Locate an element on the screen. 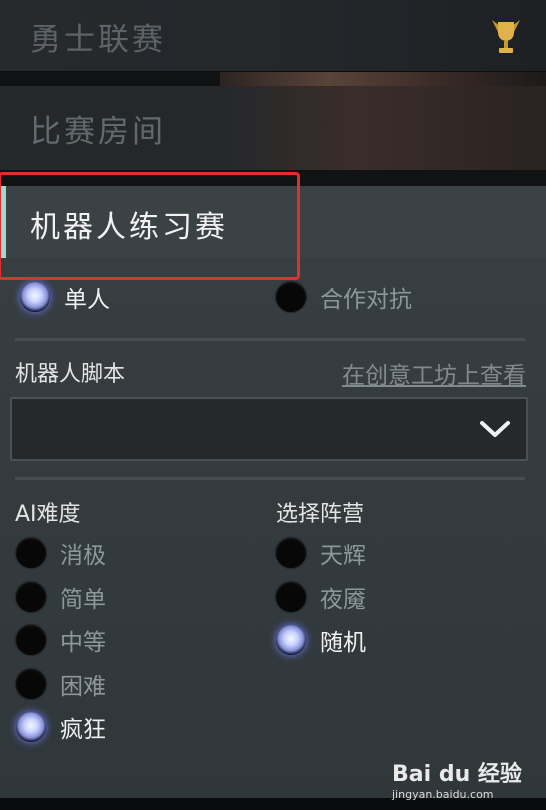 The width and height of the screenshot is (546, 810). radio-difficulty-unfair: 疯狂 is located at coordinates (61, 727).